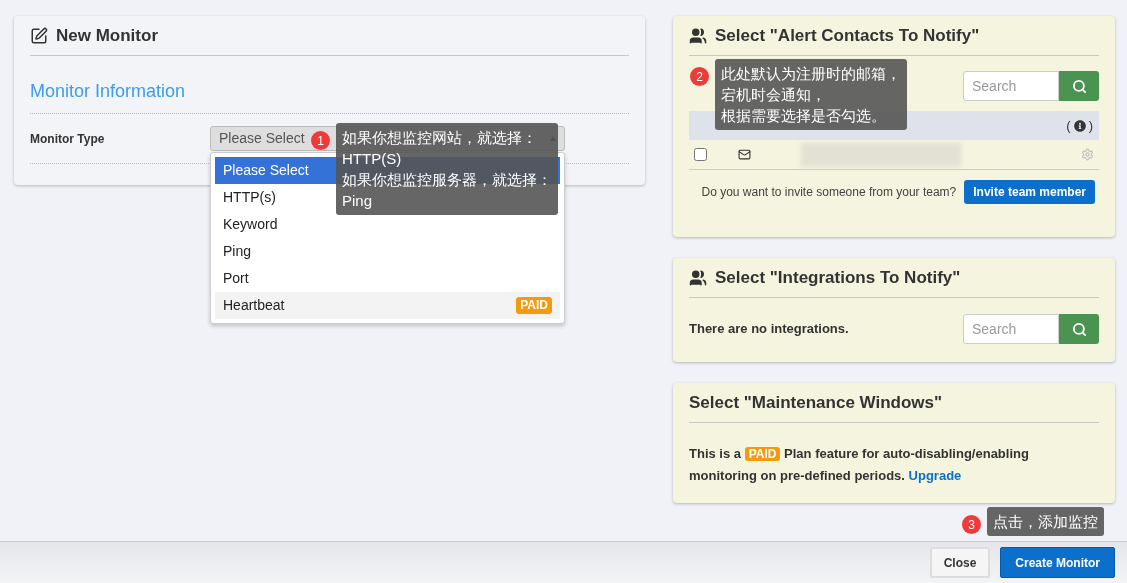  Describe the element at coordinates (744, 154) in the screenshot. I see `mail-icon` at that location.